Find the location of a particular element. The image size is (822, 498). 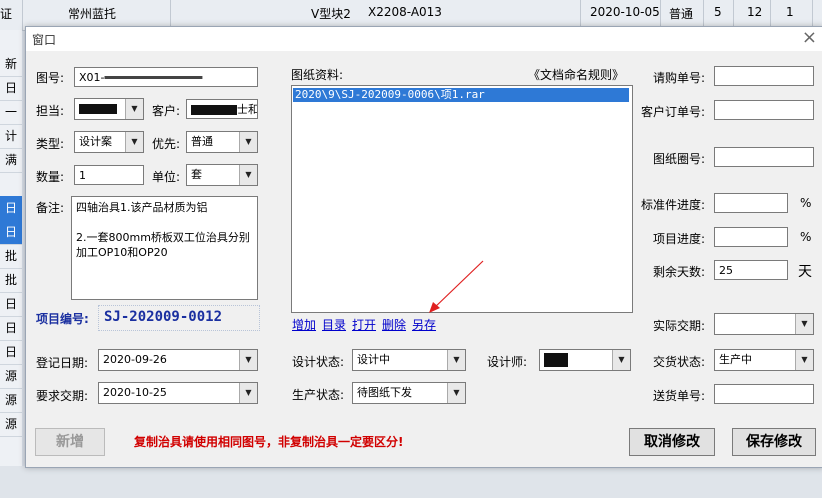

std-progress-label: 标准件进度: is located at coordinates (673, 205).